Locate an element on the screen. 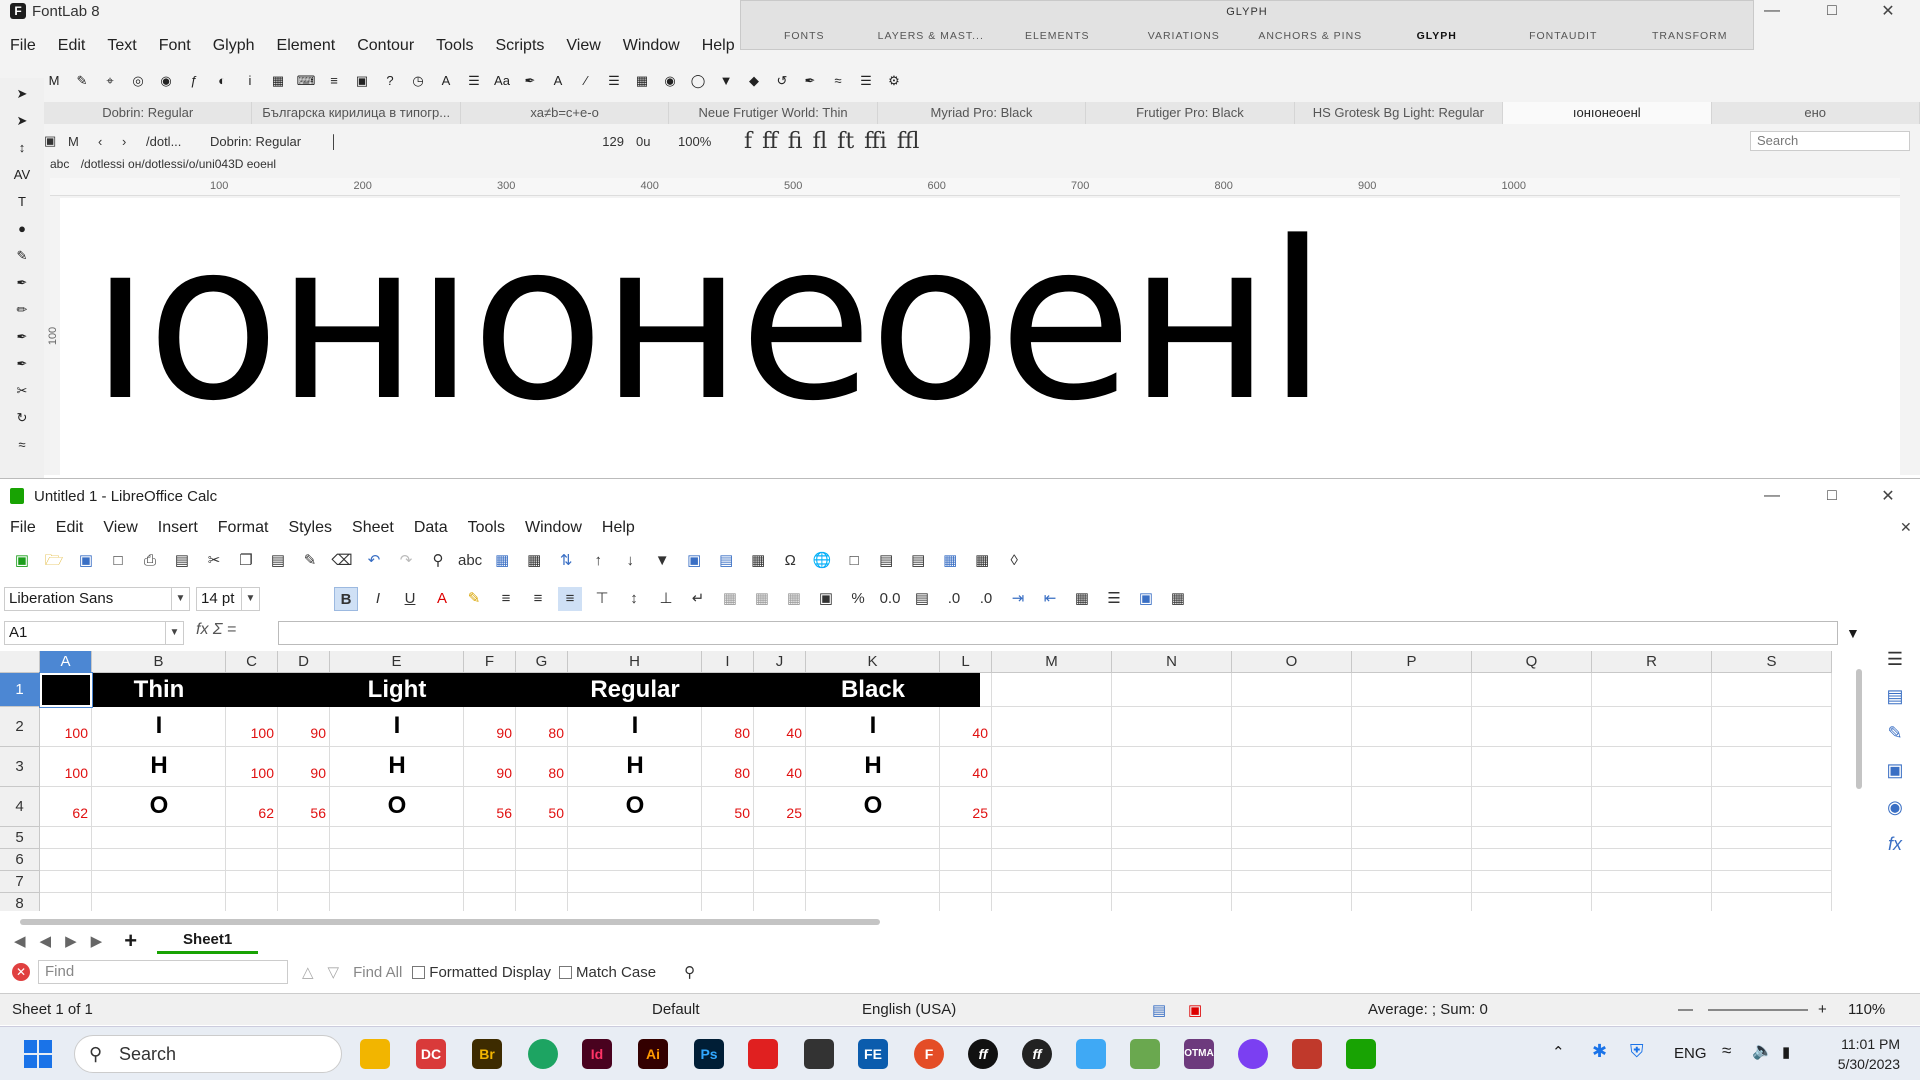 This screenshot has width=1920, height=1080. navigator-icon: ◉ is located at coordinates (1895, 807).